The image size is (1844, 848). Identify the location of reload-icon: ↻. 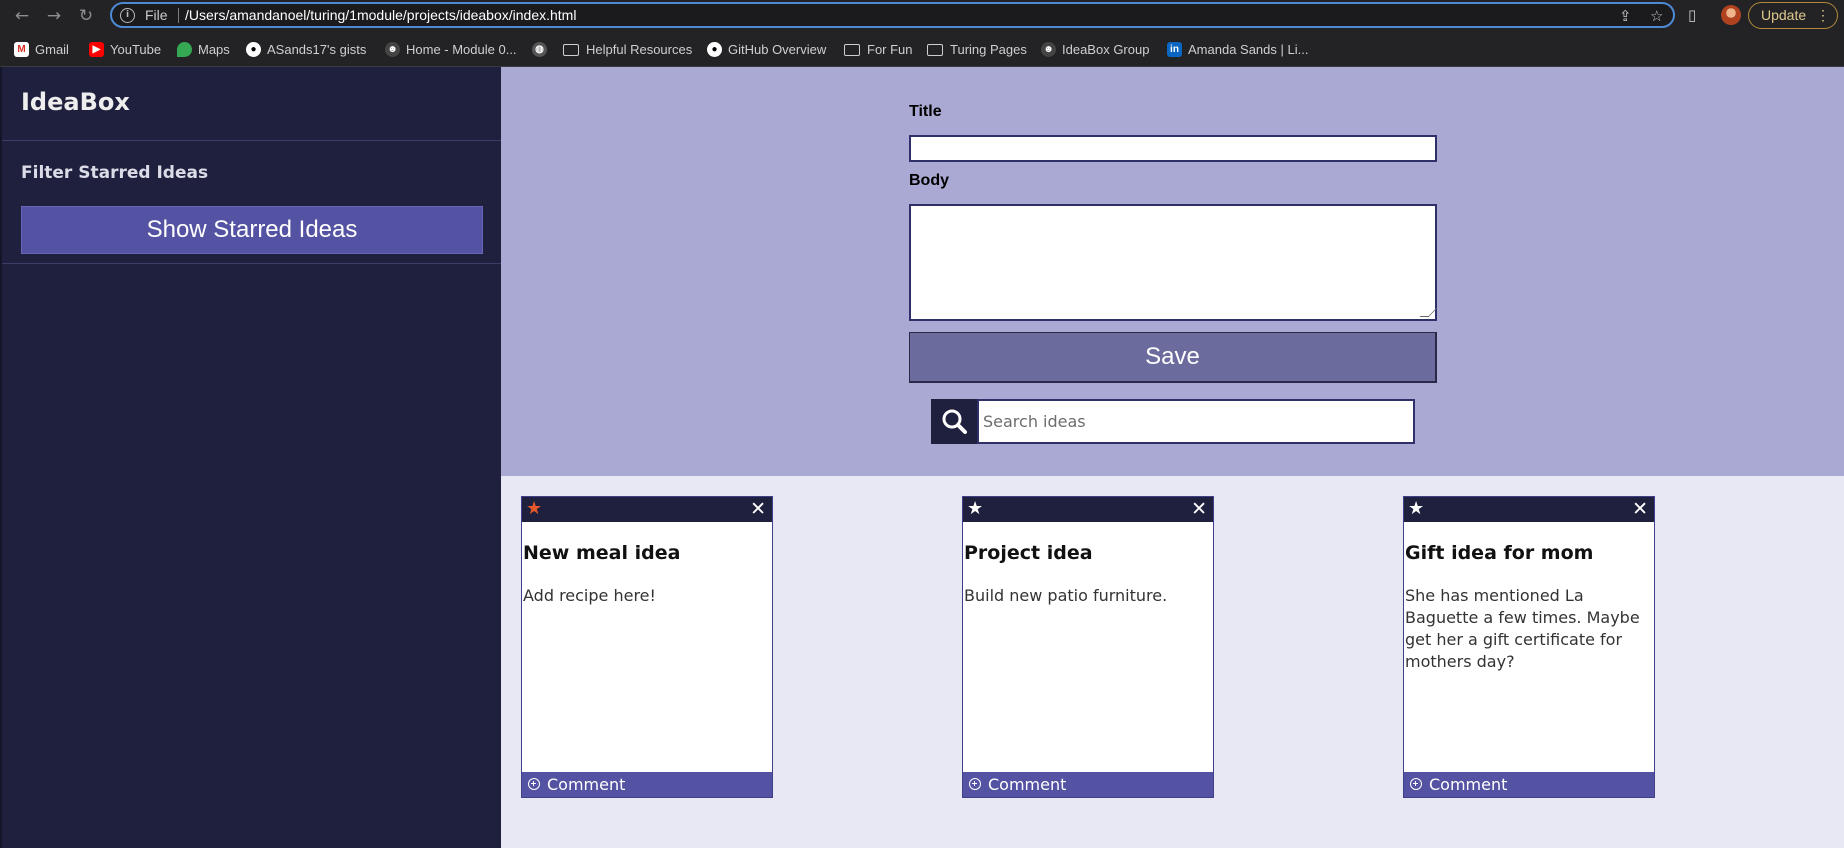
(86, 16).